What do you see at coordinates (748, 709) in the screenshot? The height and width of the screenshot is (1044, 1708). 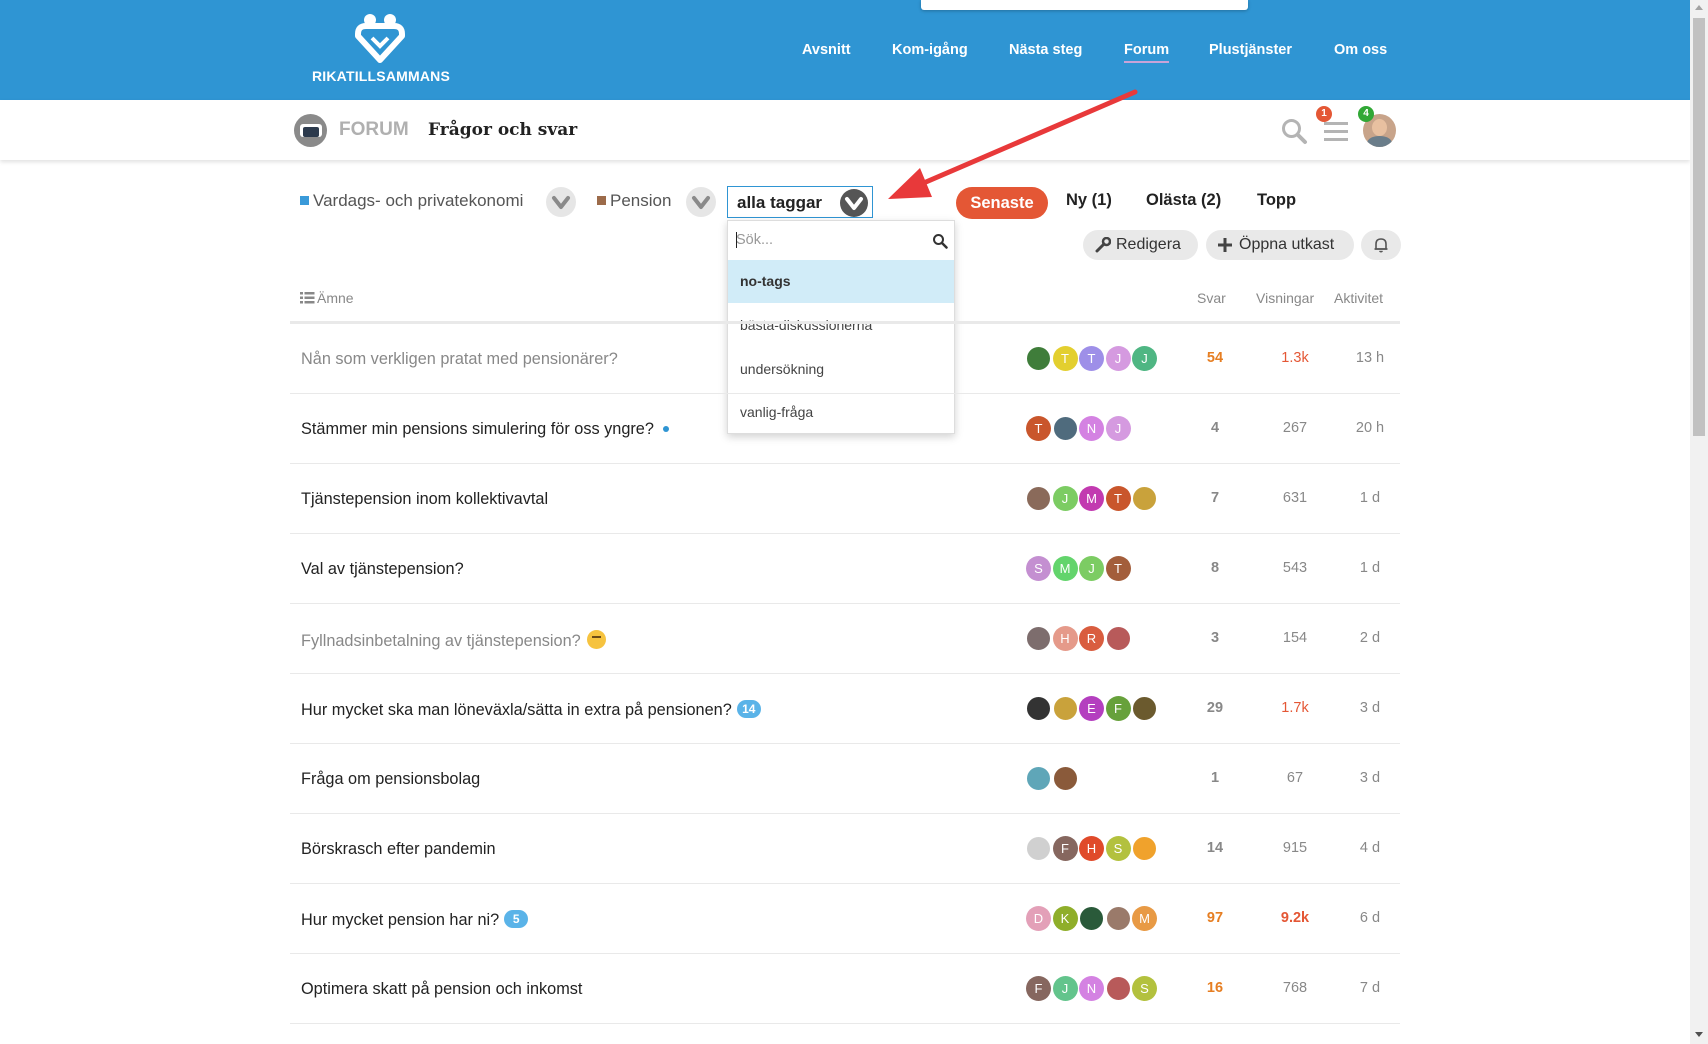 I see `unread-count-badge: 14` at bounding box center [748, 709].